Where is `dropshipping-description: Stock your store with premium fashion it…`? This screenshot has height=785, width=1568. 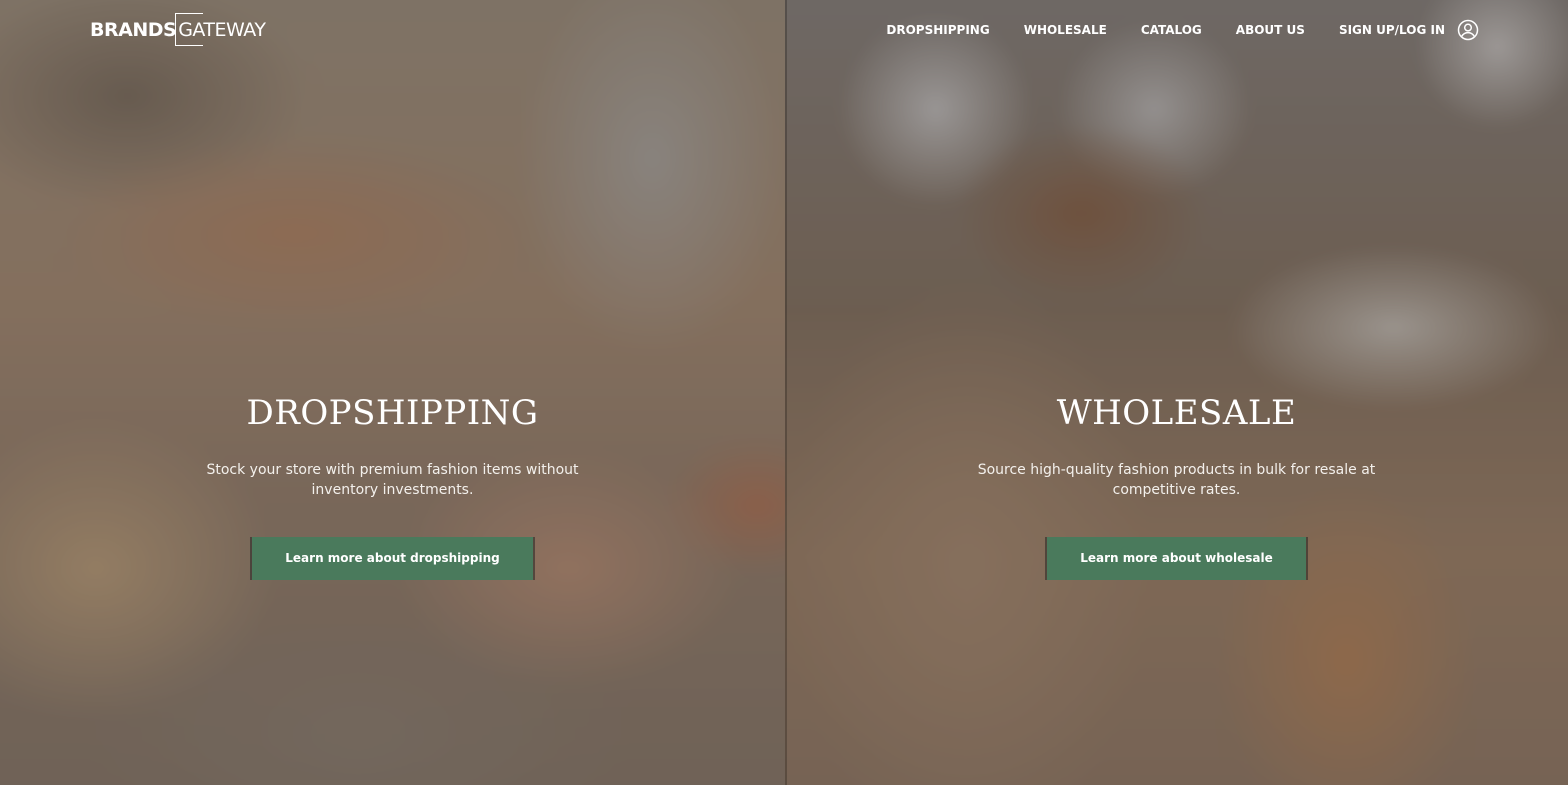
dropshipping-description: Stock your store with premium fashion it… is located at coordinates (392, 480).